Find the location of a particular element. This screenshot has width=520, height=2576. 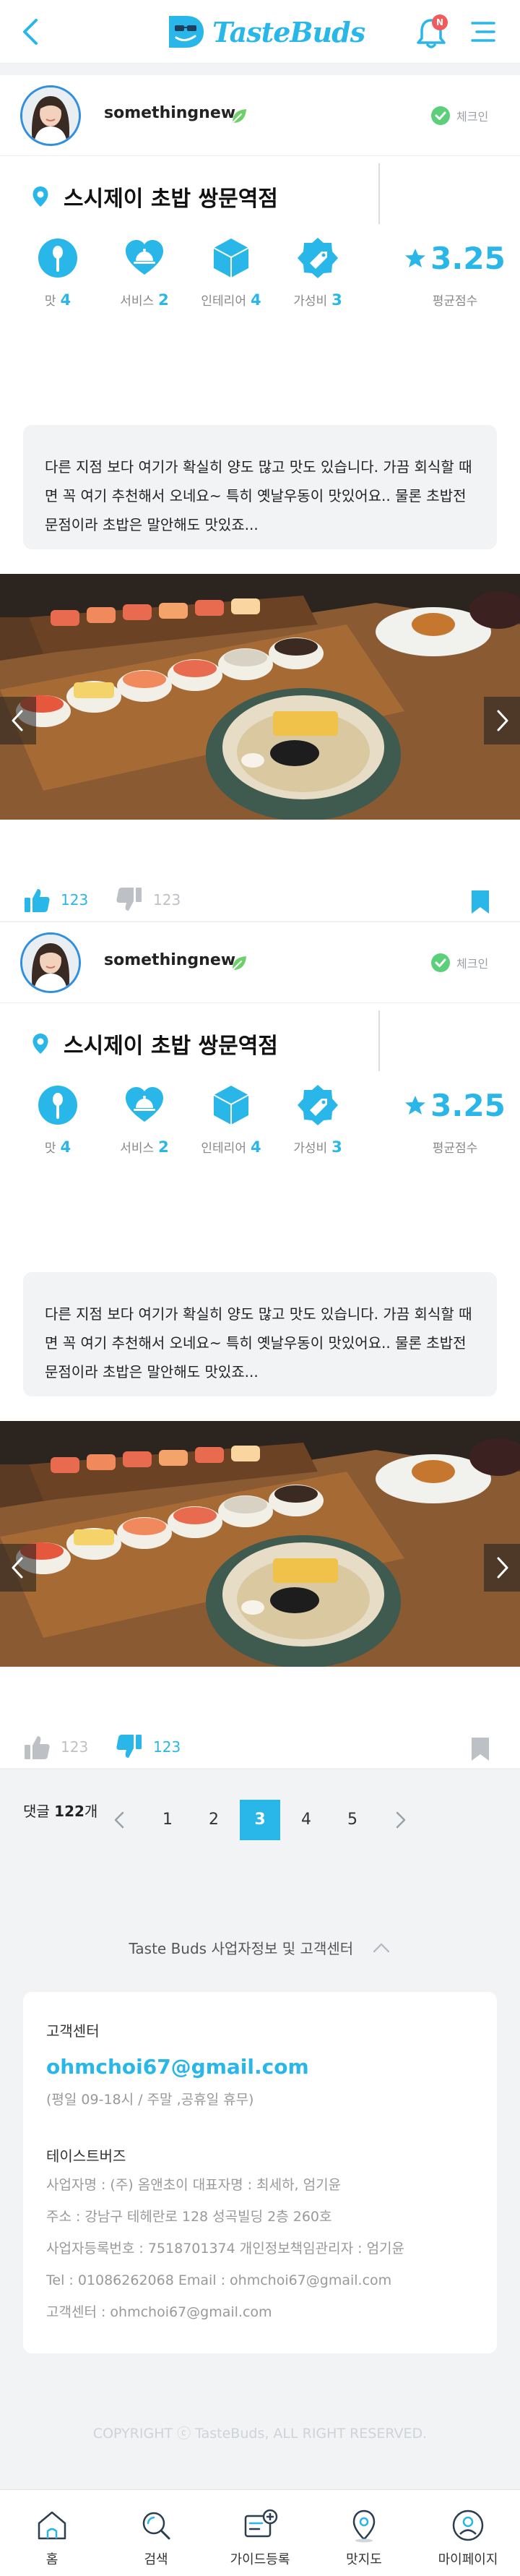

nav-label: 가이드등록 is located at coordinates (260, 2559).